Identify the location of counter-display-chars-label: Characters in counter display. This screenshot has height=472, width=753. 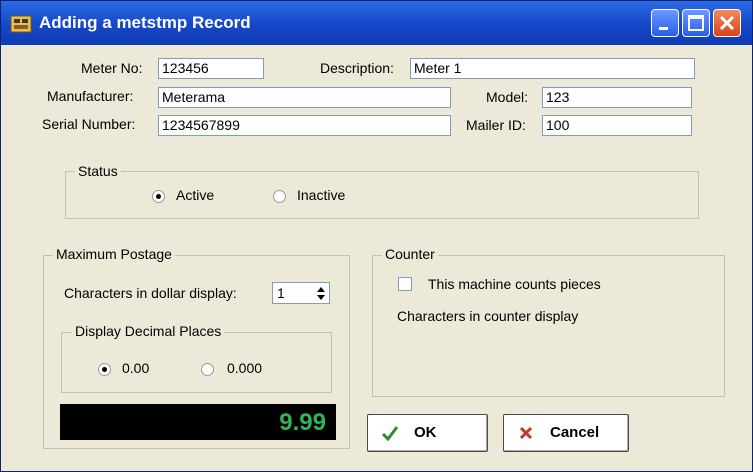
(488, 316).